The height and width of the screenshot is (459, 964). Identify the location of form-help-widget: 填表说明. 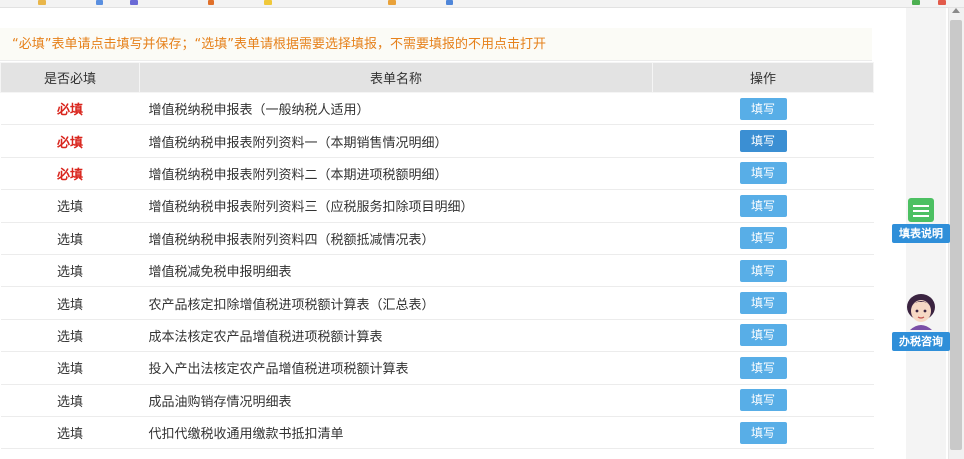
(921, 221).